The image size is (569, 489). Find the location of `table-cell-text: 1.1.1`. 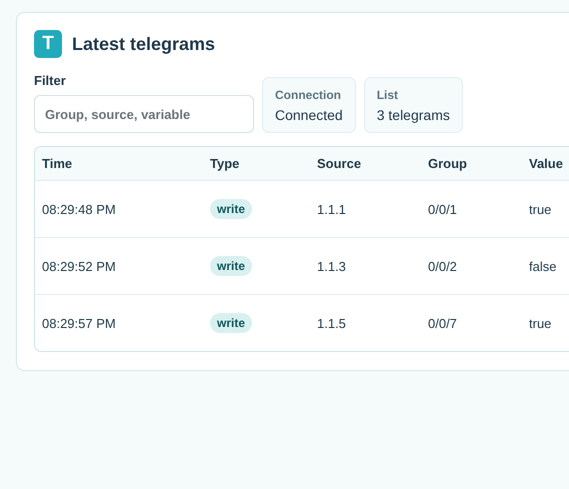

table-cell-text: 1.1.1 is located at coordinates (332, 209).